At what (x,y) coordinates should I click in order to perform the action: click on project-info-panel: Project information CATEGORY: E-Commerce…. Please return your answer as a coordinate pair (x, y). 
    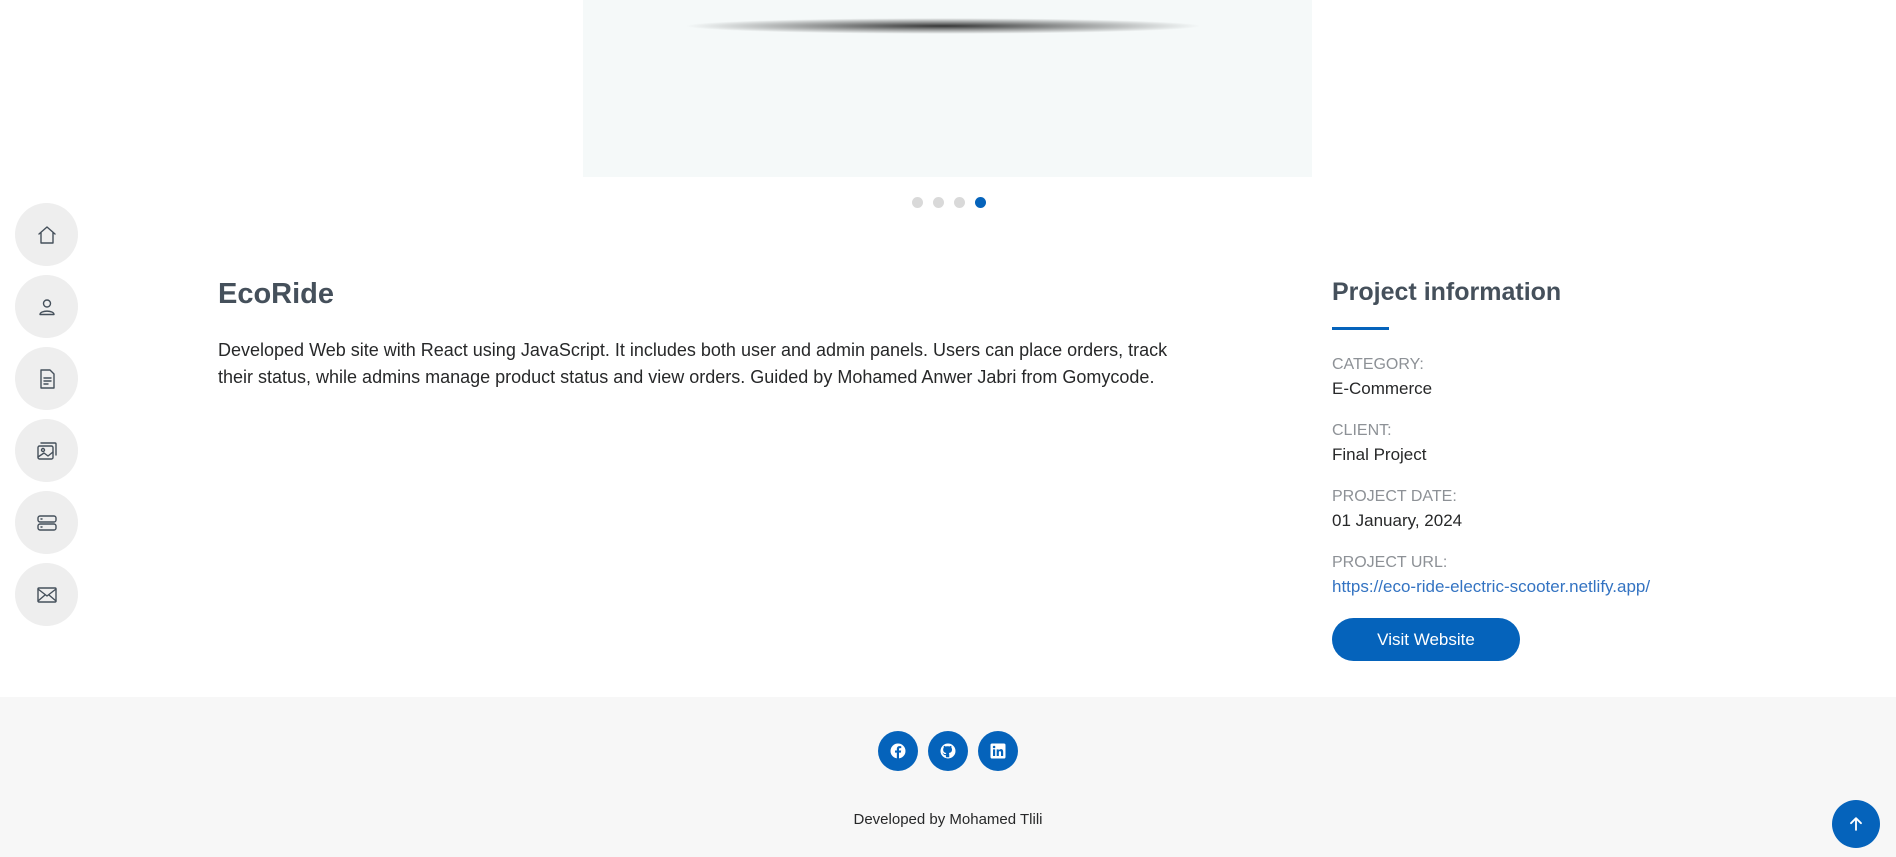
    Looking at the image, I should click on (1491, 469).